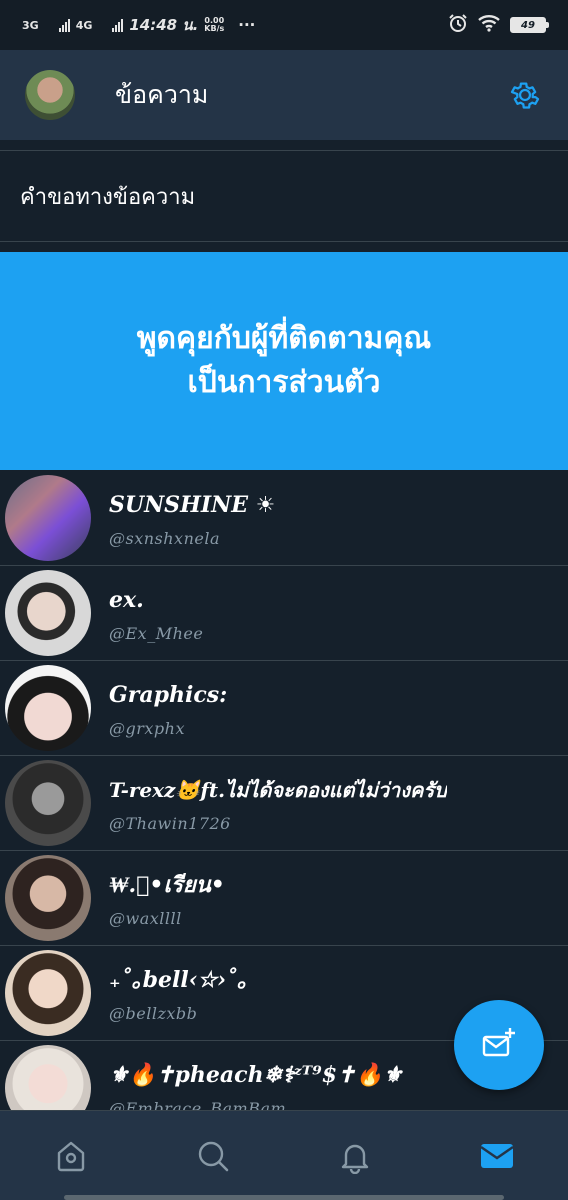  What do you see at coordinates (179, 979) in the screenshot?
I see `display-name: ₊˚｡bell‹☆›˚｡` at bounding box center [179, 979].